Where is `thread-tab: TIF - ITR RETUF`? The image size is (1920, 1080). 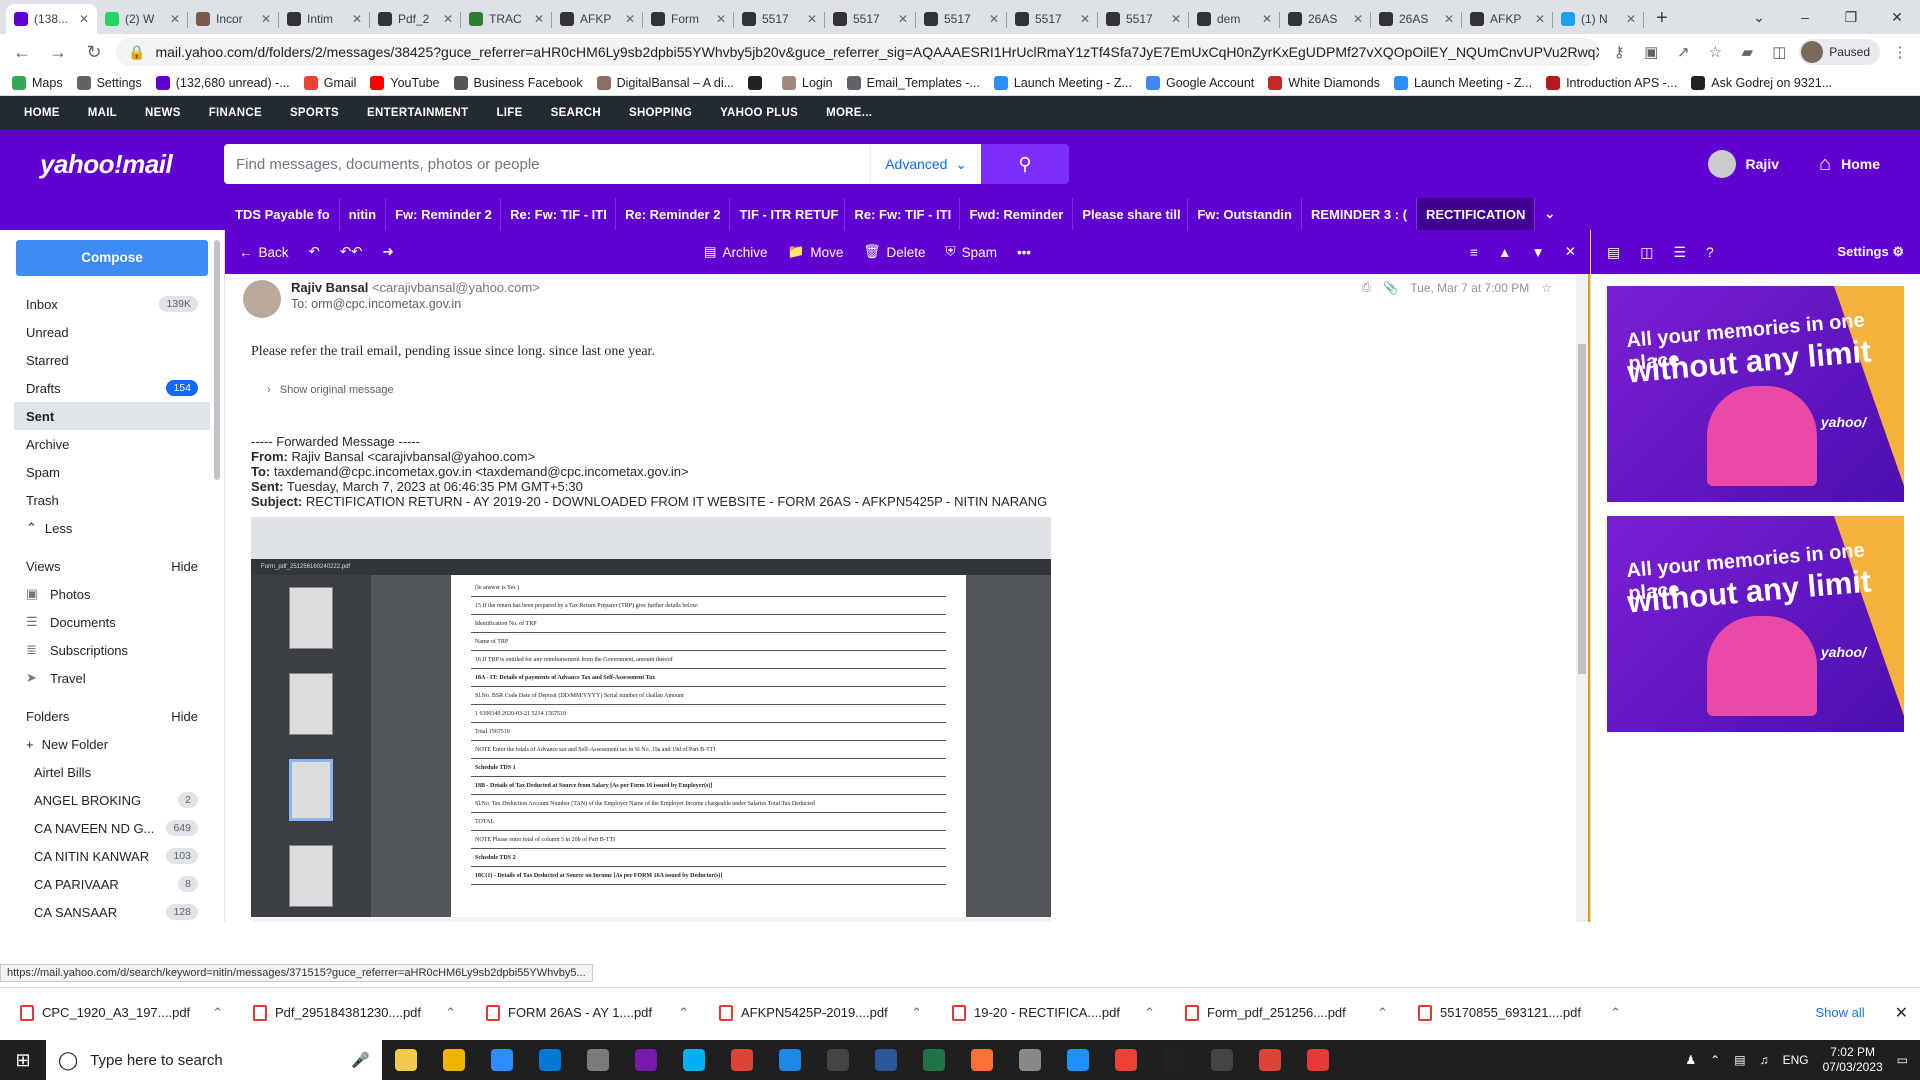 thread-tab: TIF - ITR RETUF is located at coordinates (788, 214).